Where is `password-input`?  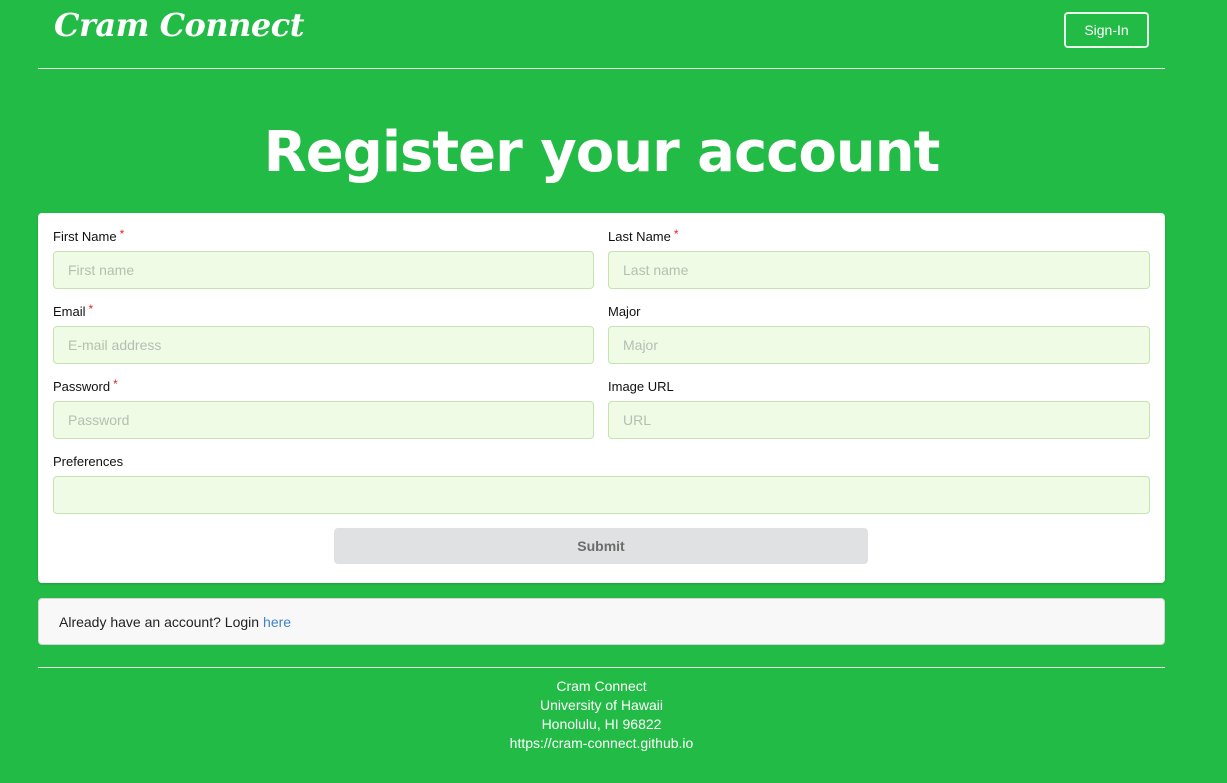 password-input is located at coordinates (323, 420).